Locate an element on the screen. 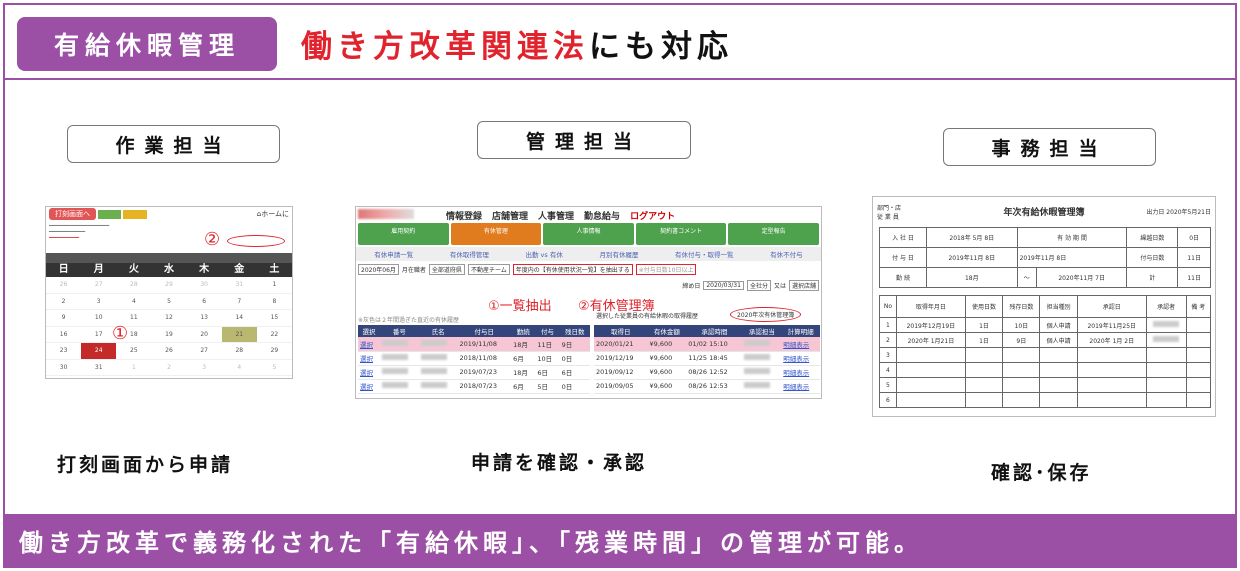  month-select: 2020年06月 is located at coordinates (378, 269).